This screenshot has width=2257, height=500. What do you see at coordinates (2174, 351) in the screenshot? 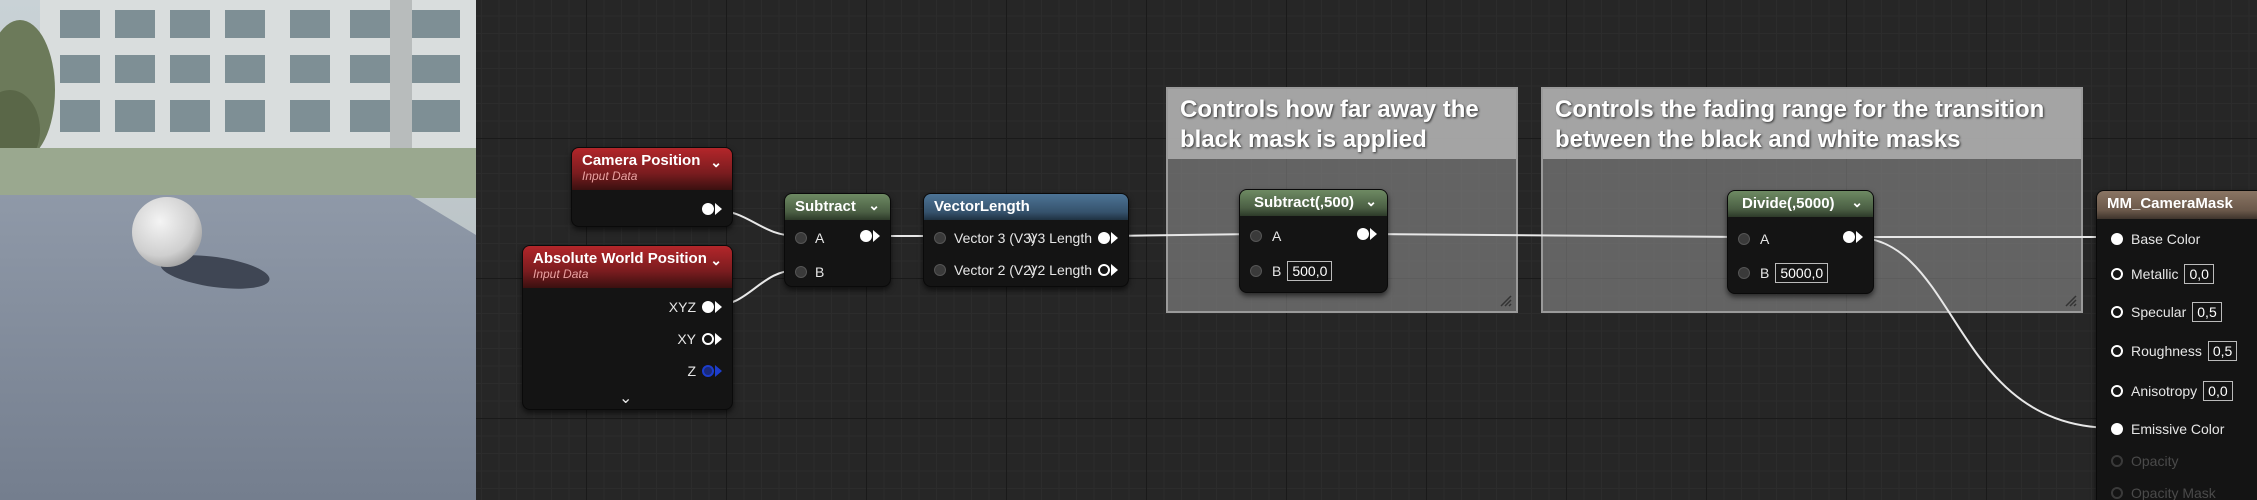
I see `input-pin-roughness: Roughness 0,5` at bounding box center [2174, 351].